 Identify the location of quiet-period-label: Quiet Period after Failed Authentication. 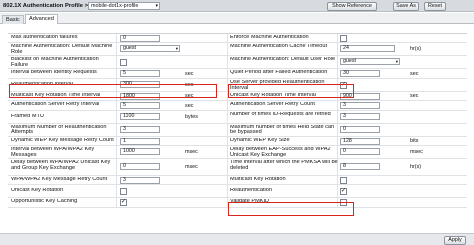
(279, 73).